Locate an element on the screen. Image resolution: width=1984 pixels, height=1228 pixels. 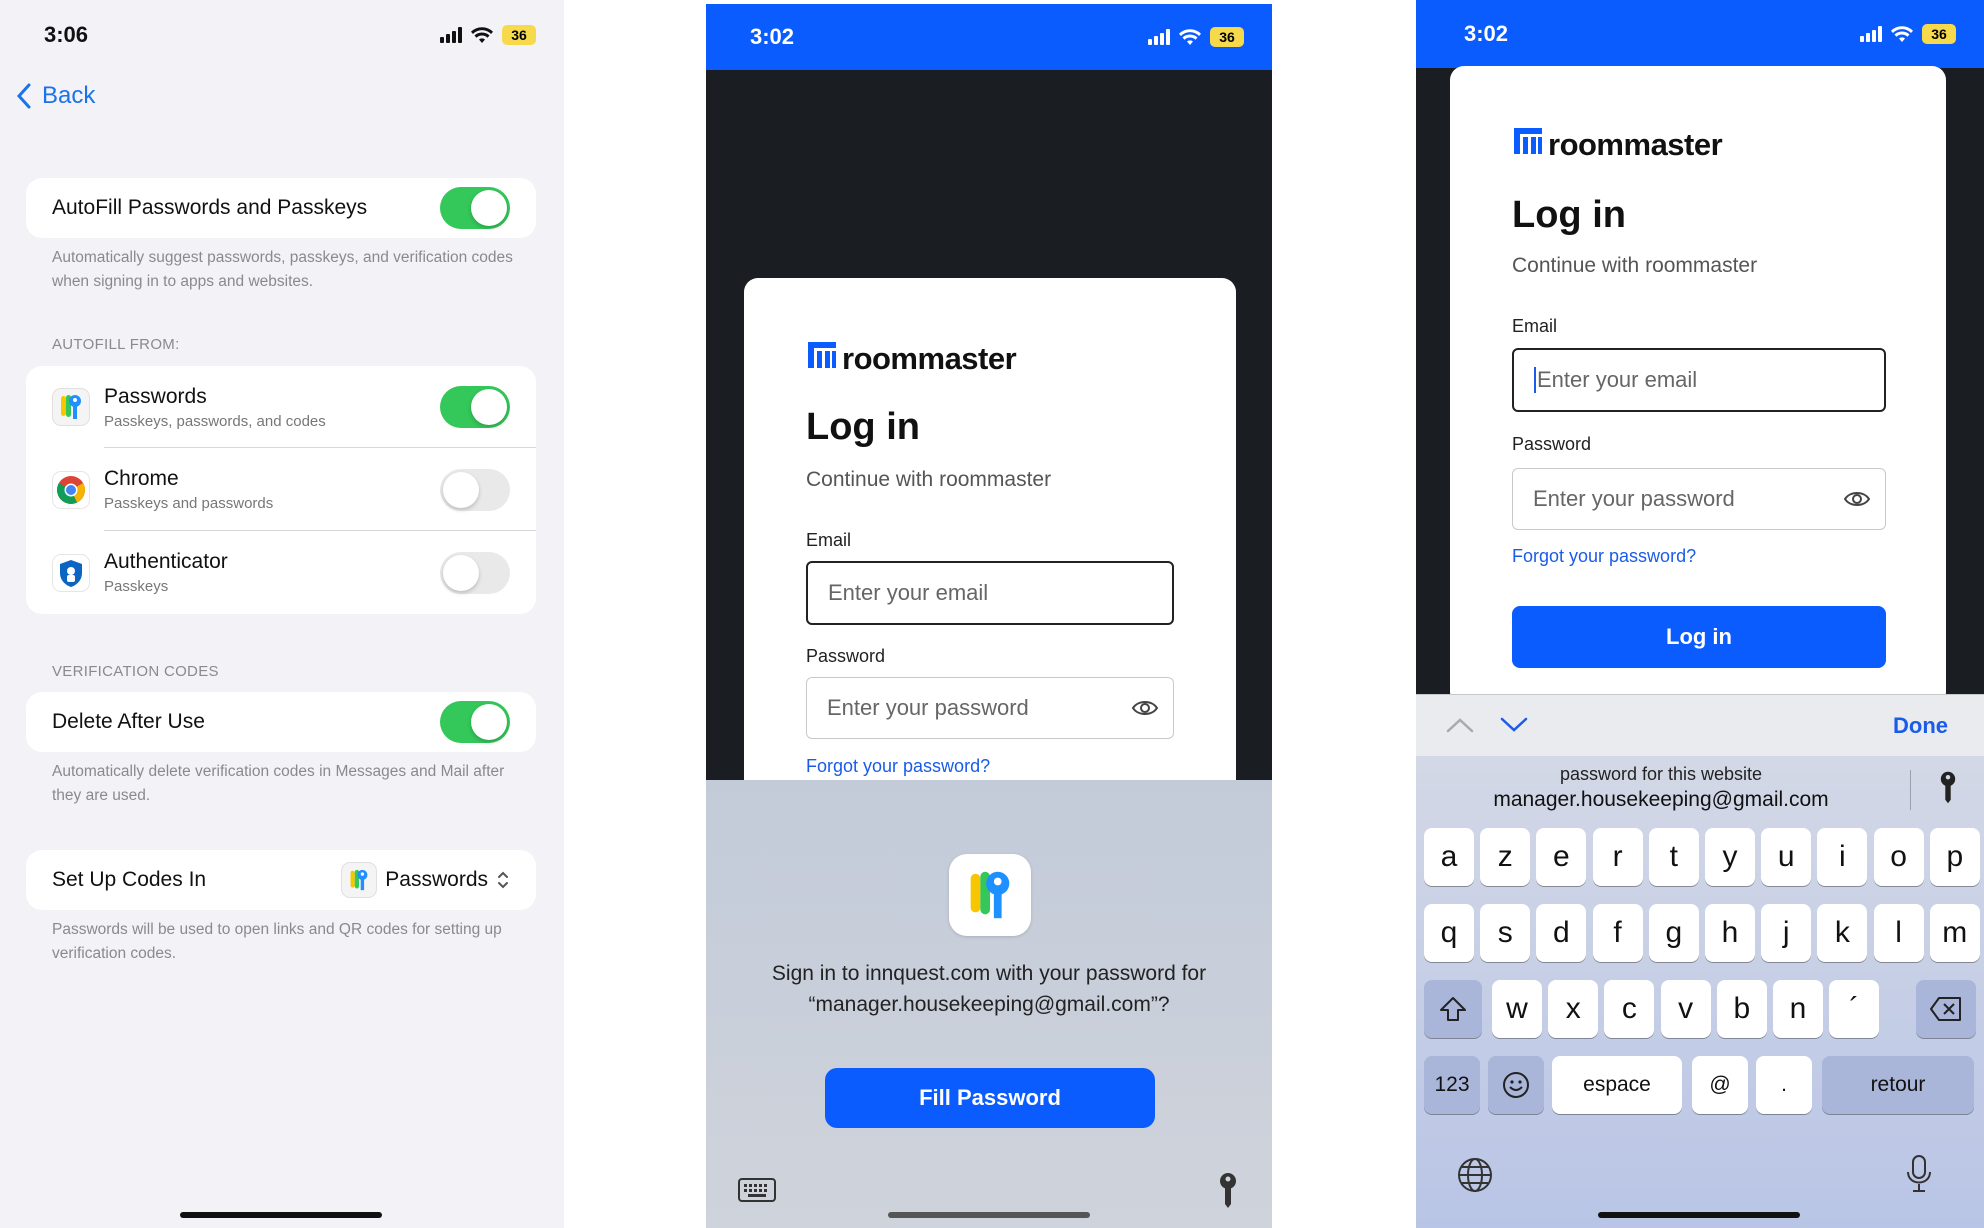
chrome-app-icon is located at coordinates (71, 489).